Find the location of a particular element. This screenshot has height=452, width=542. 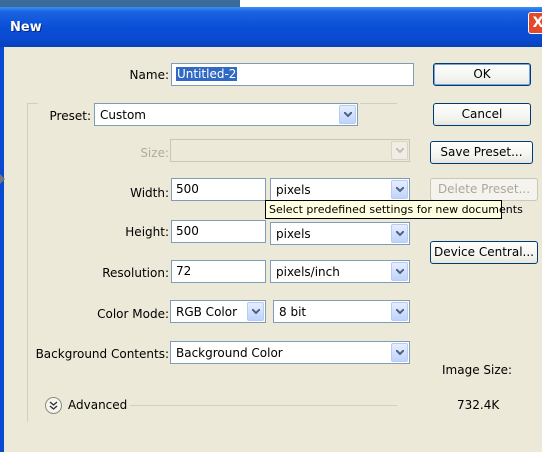

title-bar: New is located at coordinates (271, 27).